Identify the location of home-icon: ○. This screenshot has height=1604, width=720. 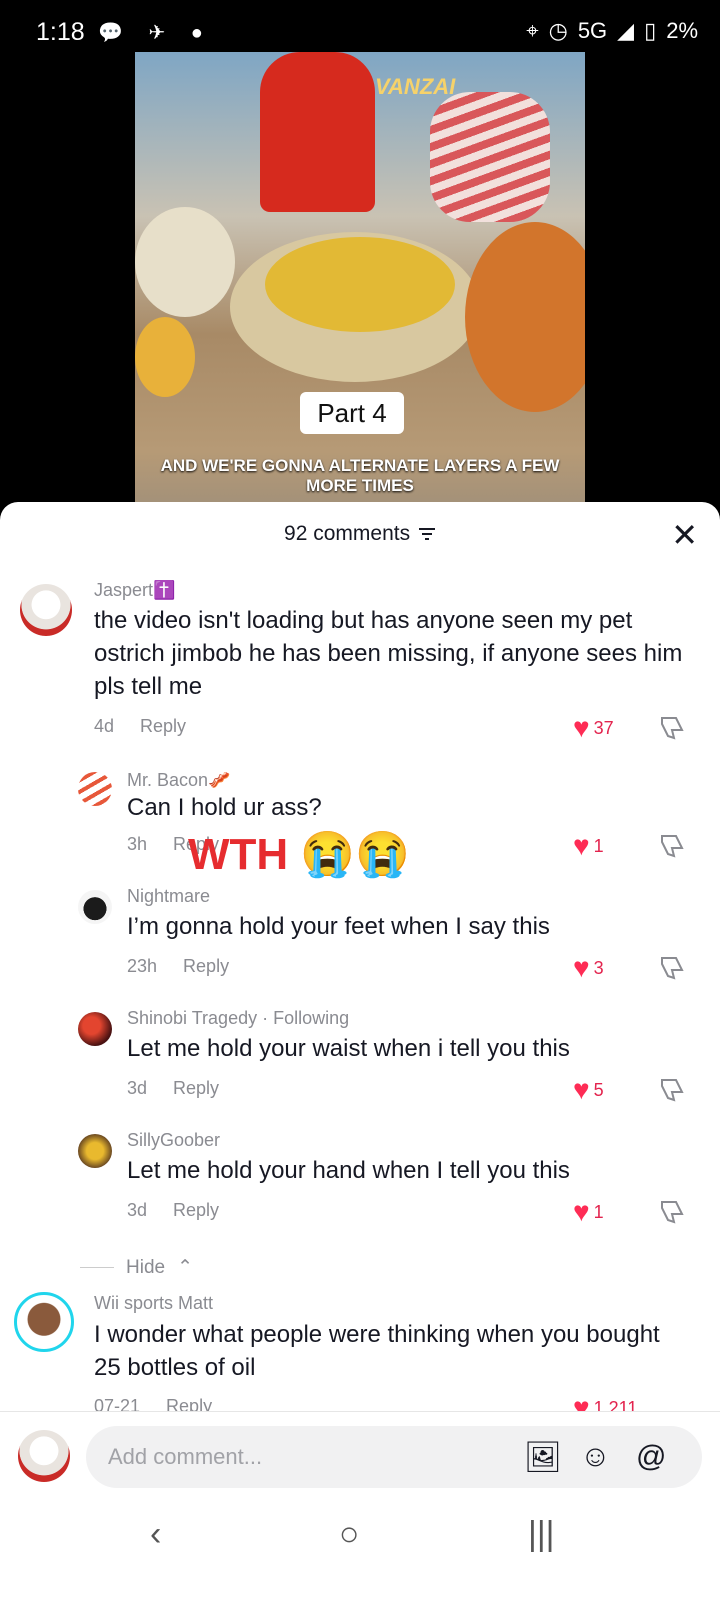
(349, 1534).